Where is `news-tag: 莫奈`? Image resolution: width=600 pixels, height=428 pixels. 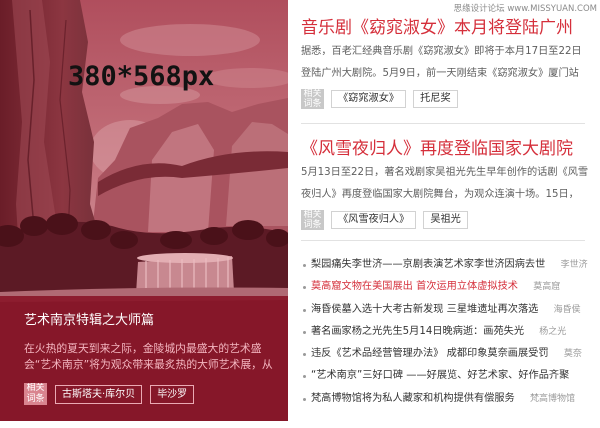
news-tag: 莫奈 is located at coordinates (573, 354).